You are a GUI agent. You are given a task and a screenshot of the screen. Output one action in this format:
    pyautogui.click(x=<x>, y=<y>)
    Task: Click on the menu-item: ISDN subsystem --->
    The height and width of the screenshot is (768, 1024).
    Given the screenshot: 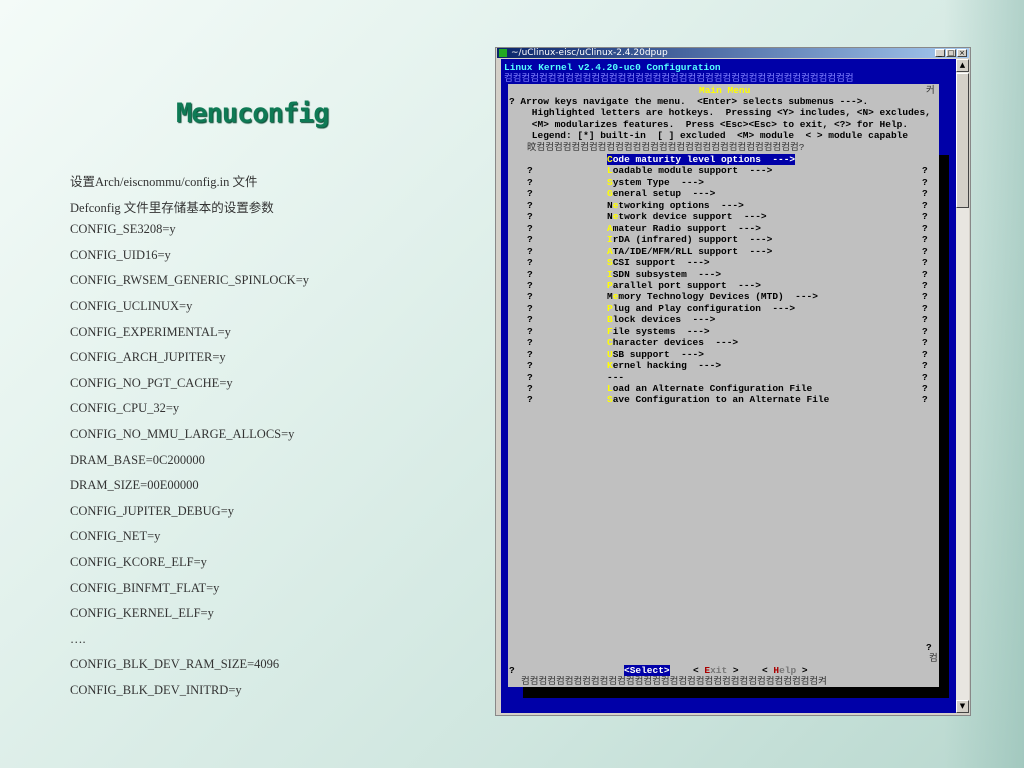 What is the action you would take?
    pyautogui.click(x=664, y=274)
    